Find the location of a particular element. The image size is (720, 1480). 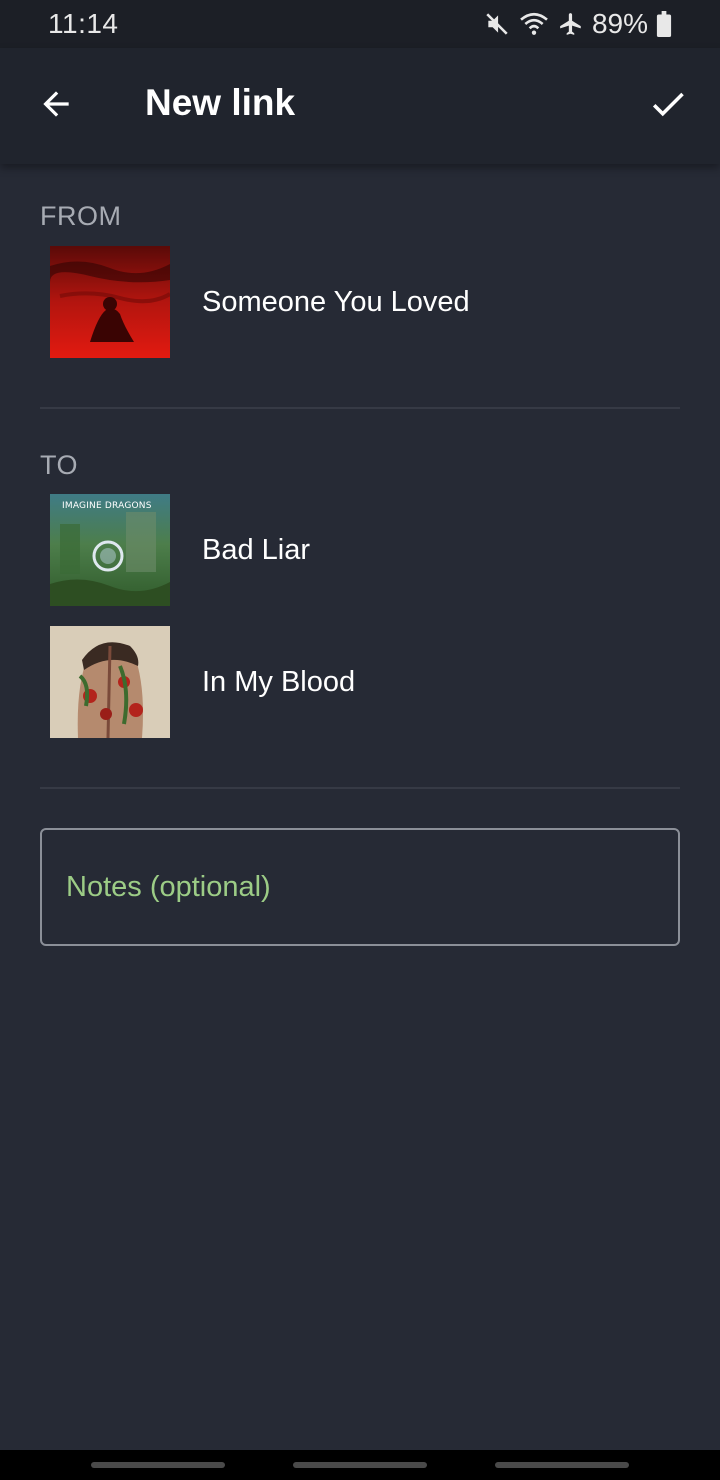

app-bar: New link is located at coordinates (360, 106).